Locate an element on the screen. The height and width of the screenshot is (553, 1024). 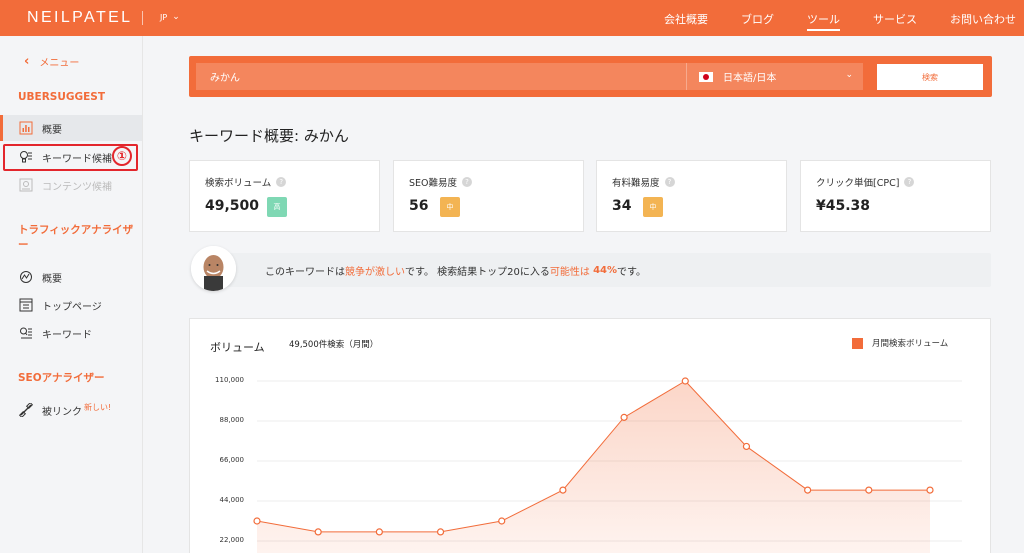
top-nav: NEILPATEL JP ⌄ 会社概要 ブログ ツール サービス お問い合わせ is located at coordinates (512, 18).